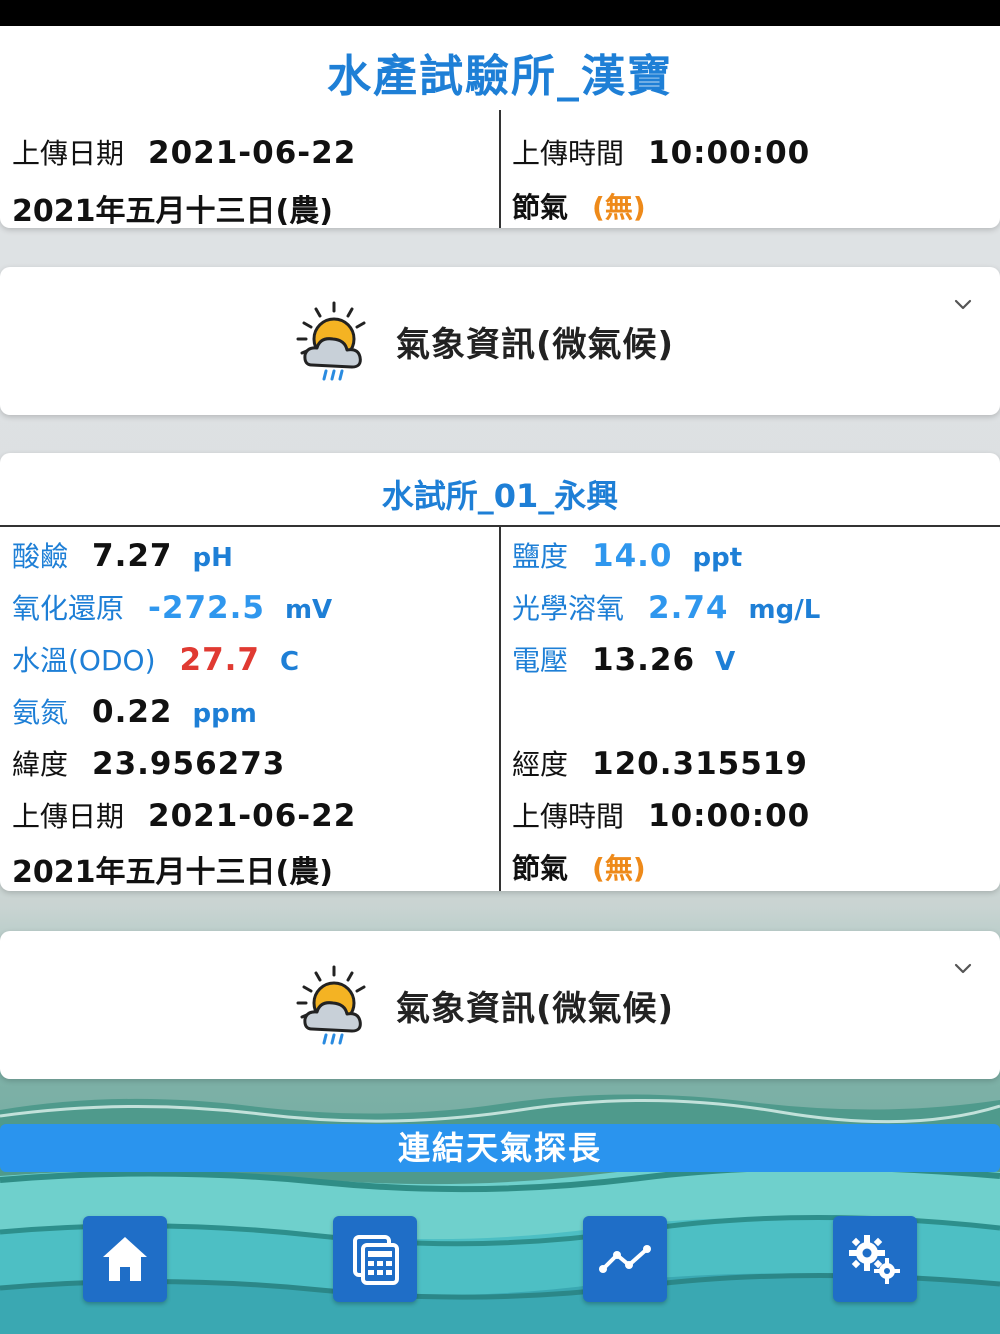  What do you see at coordinates (700, 764) in the screenshot?
I see `longitude-value: 120.315519` at bounding box center [700, 764].